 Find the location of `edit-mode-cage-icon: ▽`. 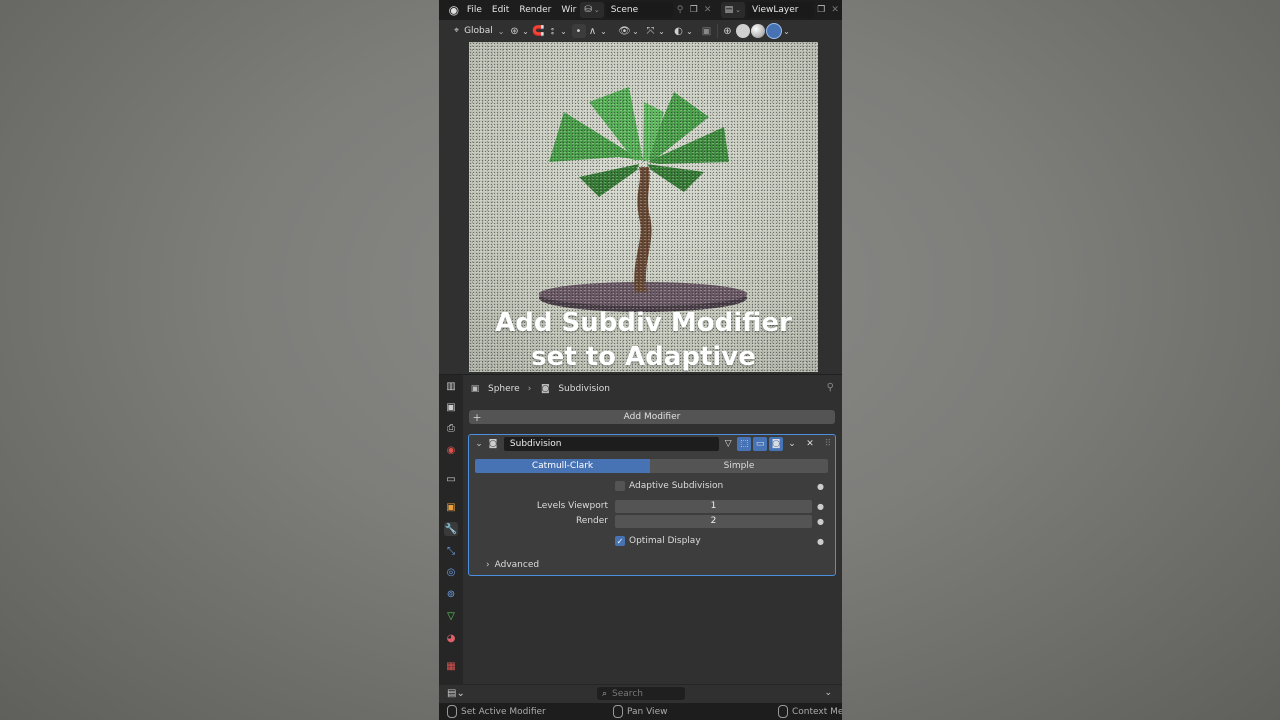

edit-mode-cage-icon: ▽ is located at coordinates (728, 444).